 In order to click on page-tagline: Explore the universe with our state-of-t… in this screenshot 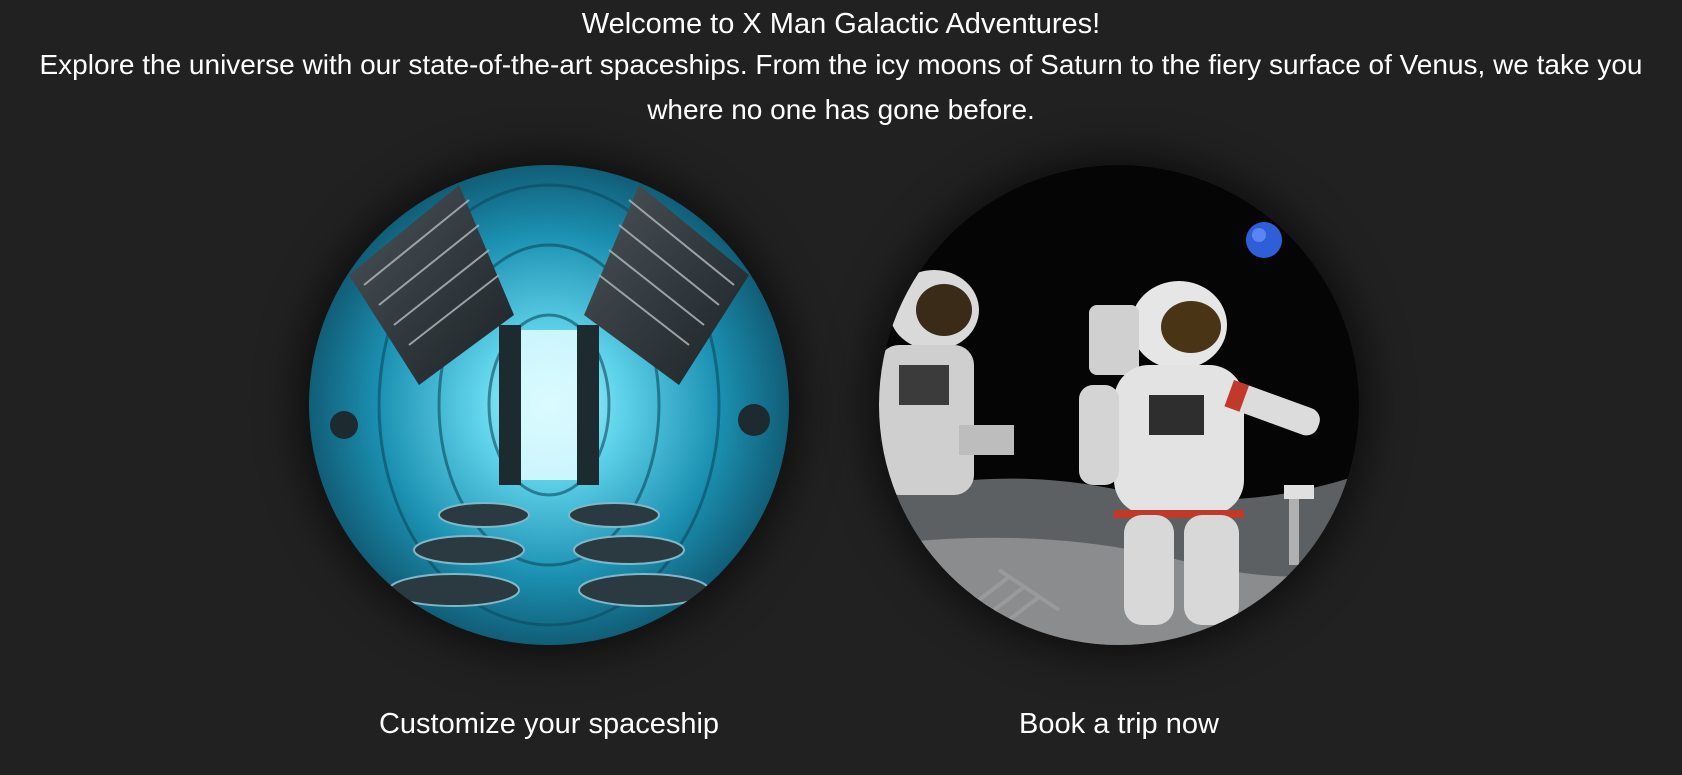, I will do `click(841, 87)`.